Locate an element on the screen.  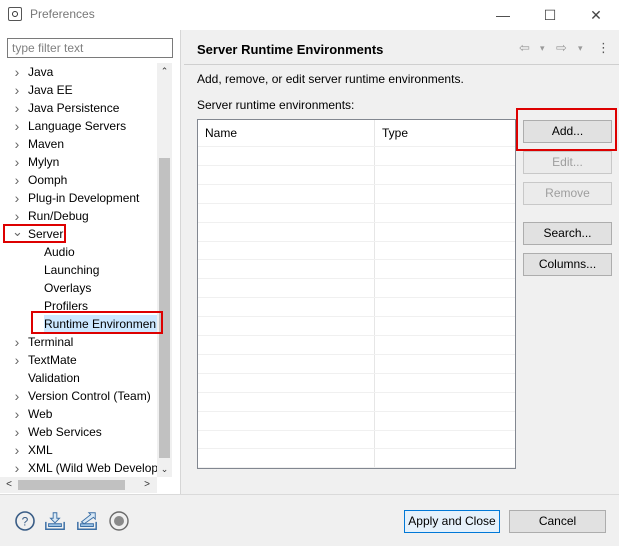
tree-item: › Java Persistence is located at coordinates (79, 108).